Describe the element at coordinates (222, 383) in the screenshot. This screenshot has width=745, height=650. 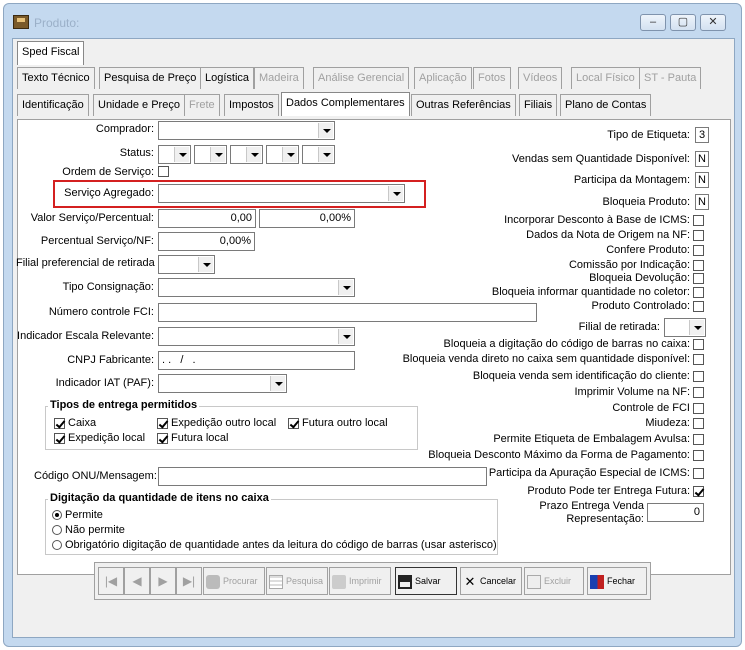
I see `iat-select` at that location.